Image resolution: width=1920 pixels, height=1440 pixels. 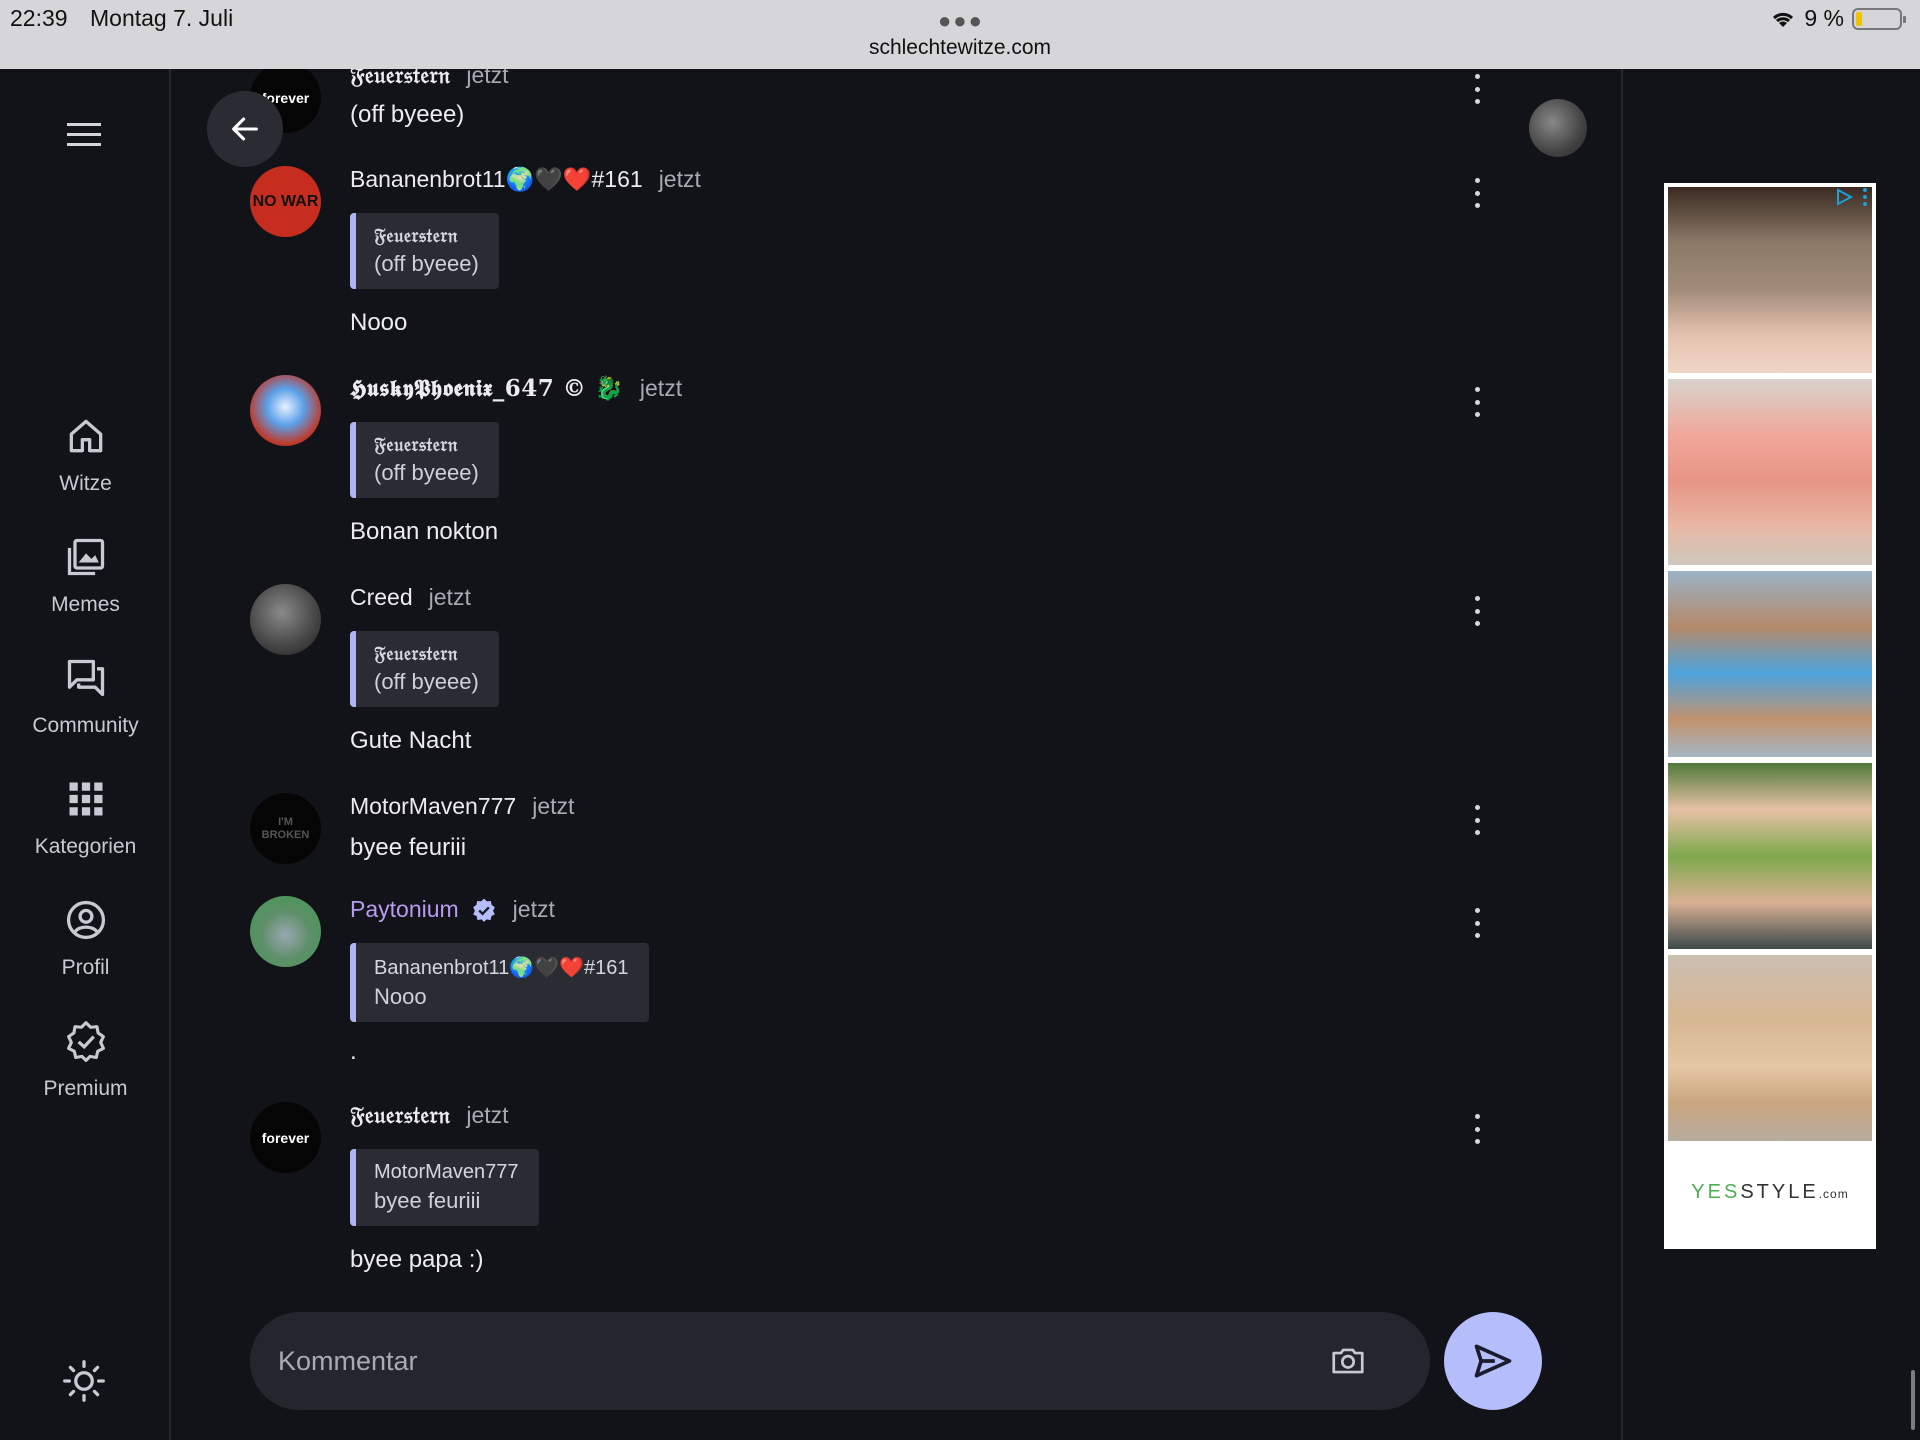 I want to click on ad-more-icon, so click(x=1865, y=197).